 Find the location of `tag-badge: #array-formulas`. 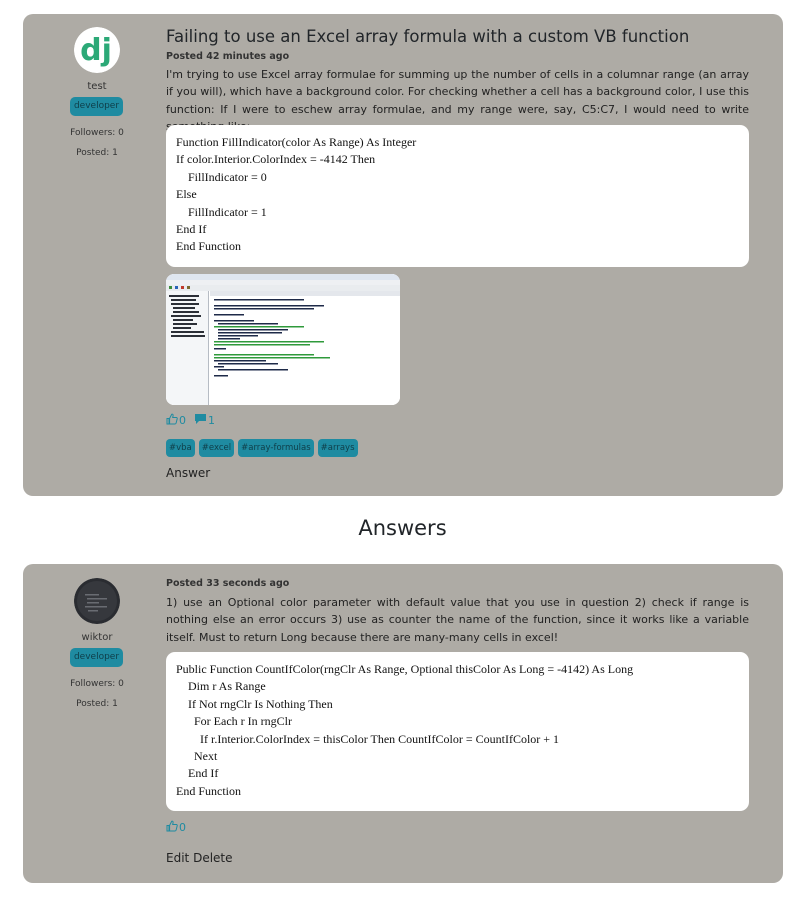

tag-badge: #array-formulas is located at coordinates (276, 448).